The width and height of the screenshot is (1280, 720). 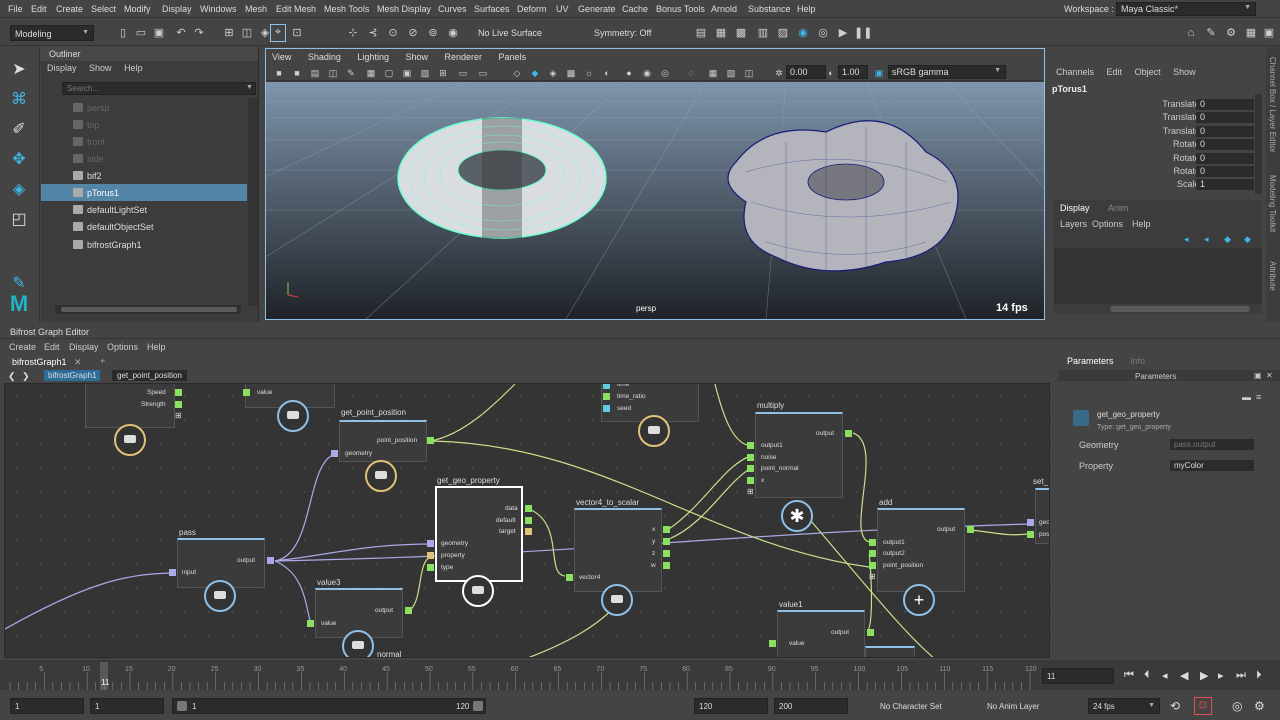 What do you see at coordinates (39, 362) in the screenshot?
I see `tab-bifrostgraph1: bifrostGraph1` at bounding box center [39, 362].